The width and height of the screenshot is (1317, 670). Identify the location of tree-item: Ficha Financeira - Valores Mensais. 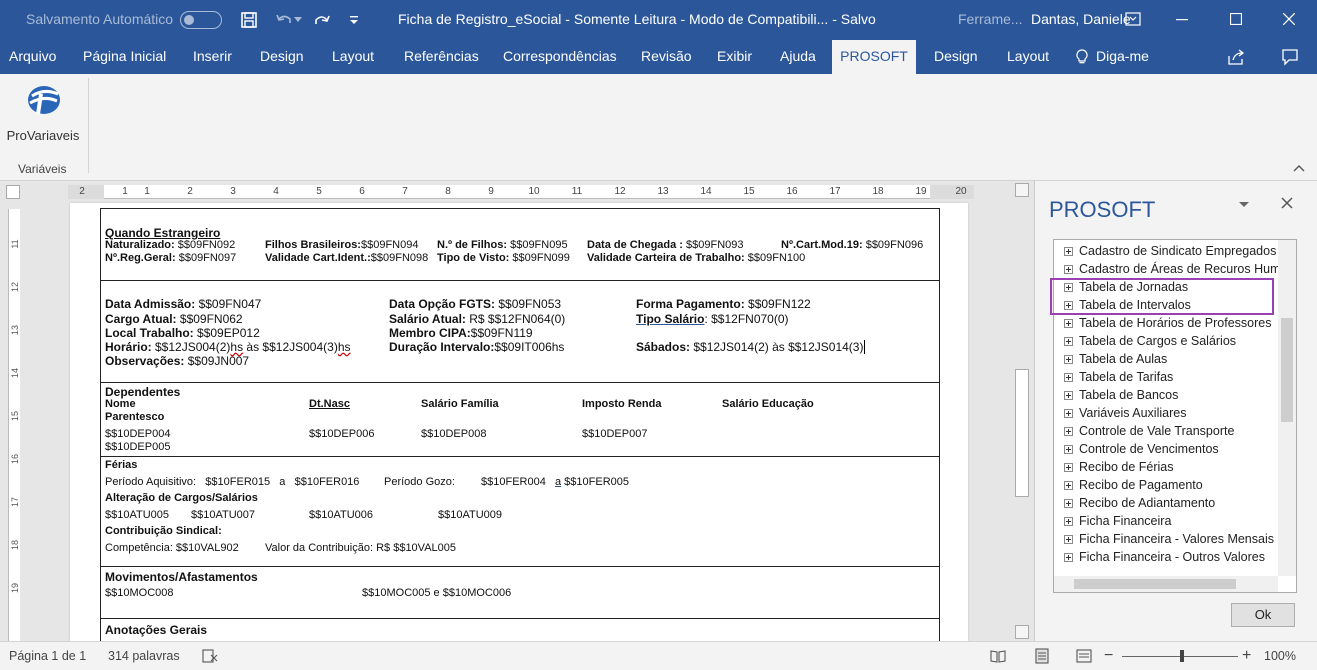
(1169, 539).